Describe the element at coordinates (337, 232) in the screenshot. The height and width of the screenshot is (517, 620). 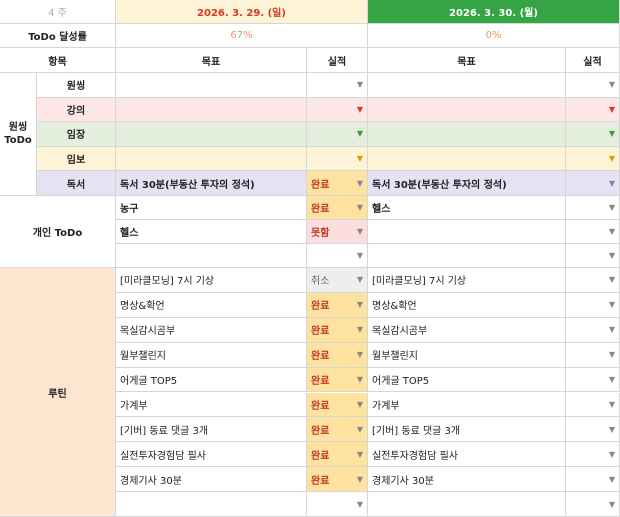
I see `day1-personal-status-dropdown: 못함 ▼` at that location.